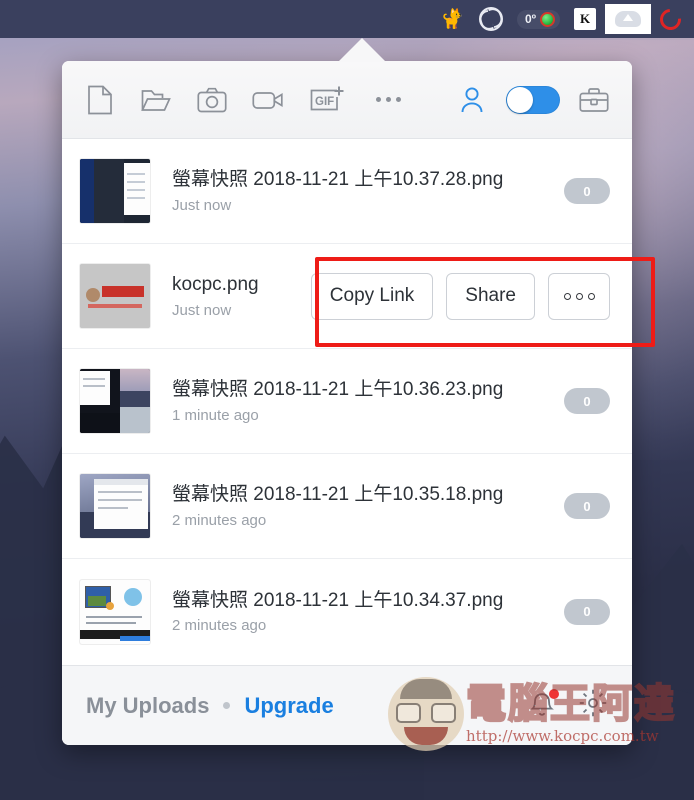  I want to click on gif-button: GIF, so click(328, 100).